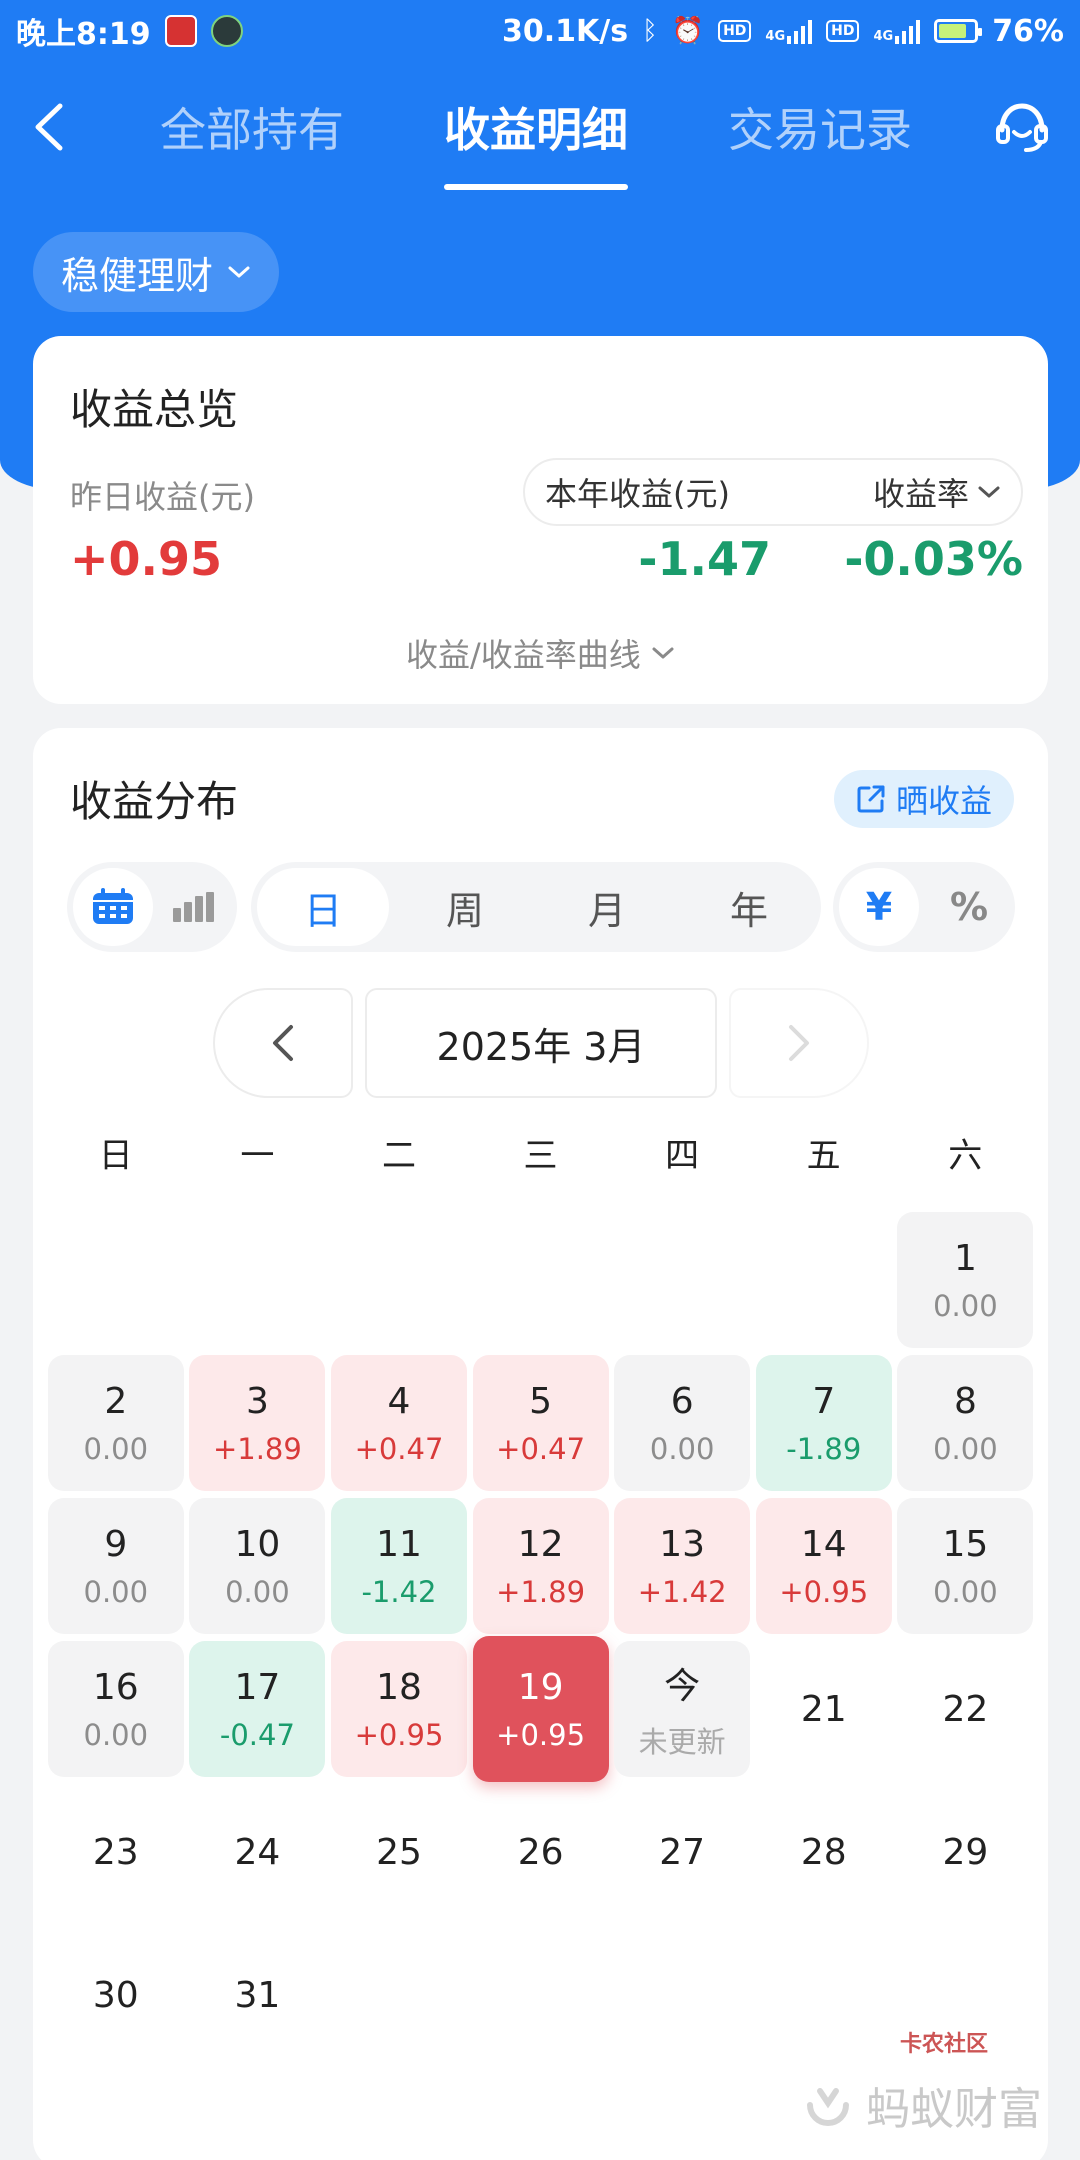 The height and width of the screenshot is (2160, 1080). What do you see at coordinates (820, 127) in the screenshot?
I see `tab-transactions: 交易记录` at bounding box center [820, 127].